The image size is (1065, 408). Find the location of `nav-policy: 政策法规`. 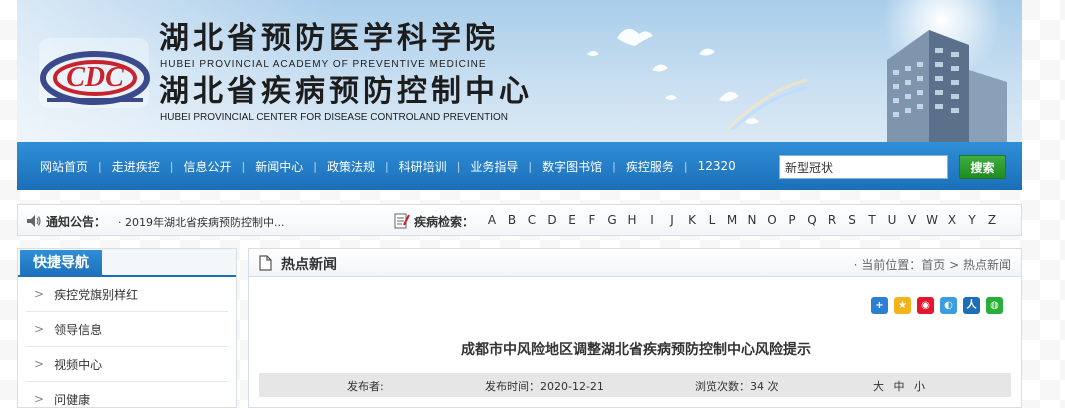

nav-policy: 政策法规 is located at coordinates (351, 166).